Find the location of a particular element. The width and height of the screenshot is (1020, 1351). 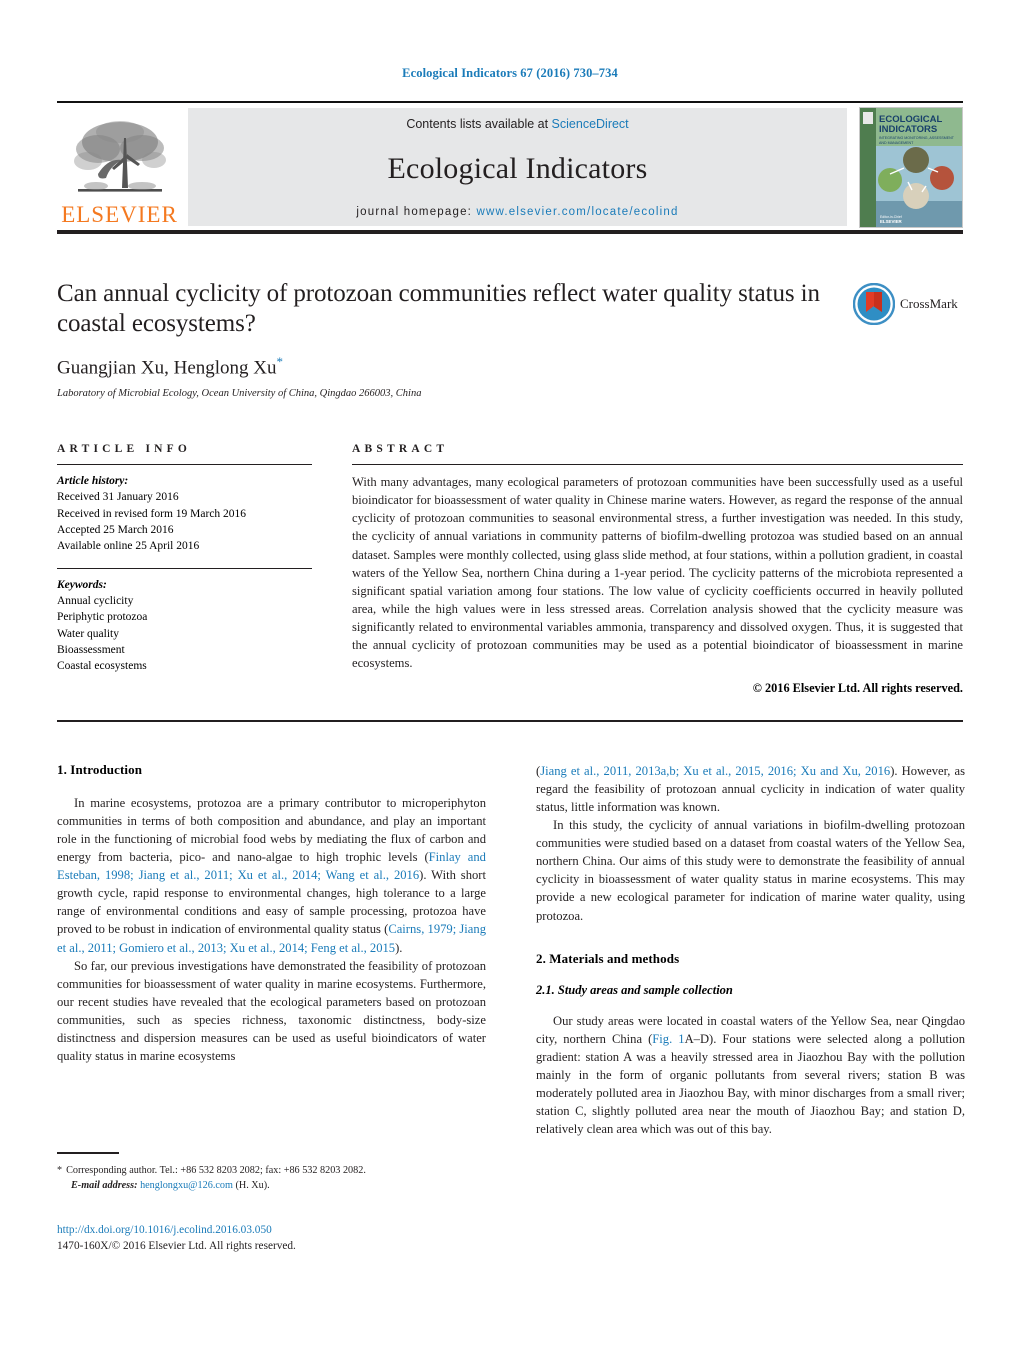

section-heading-materials-methods: 2. Materials and methods is located at coordinates (608, 958).